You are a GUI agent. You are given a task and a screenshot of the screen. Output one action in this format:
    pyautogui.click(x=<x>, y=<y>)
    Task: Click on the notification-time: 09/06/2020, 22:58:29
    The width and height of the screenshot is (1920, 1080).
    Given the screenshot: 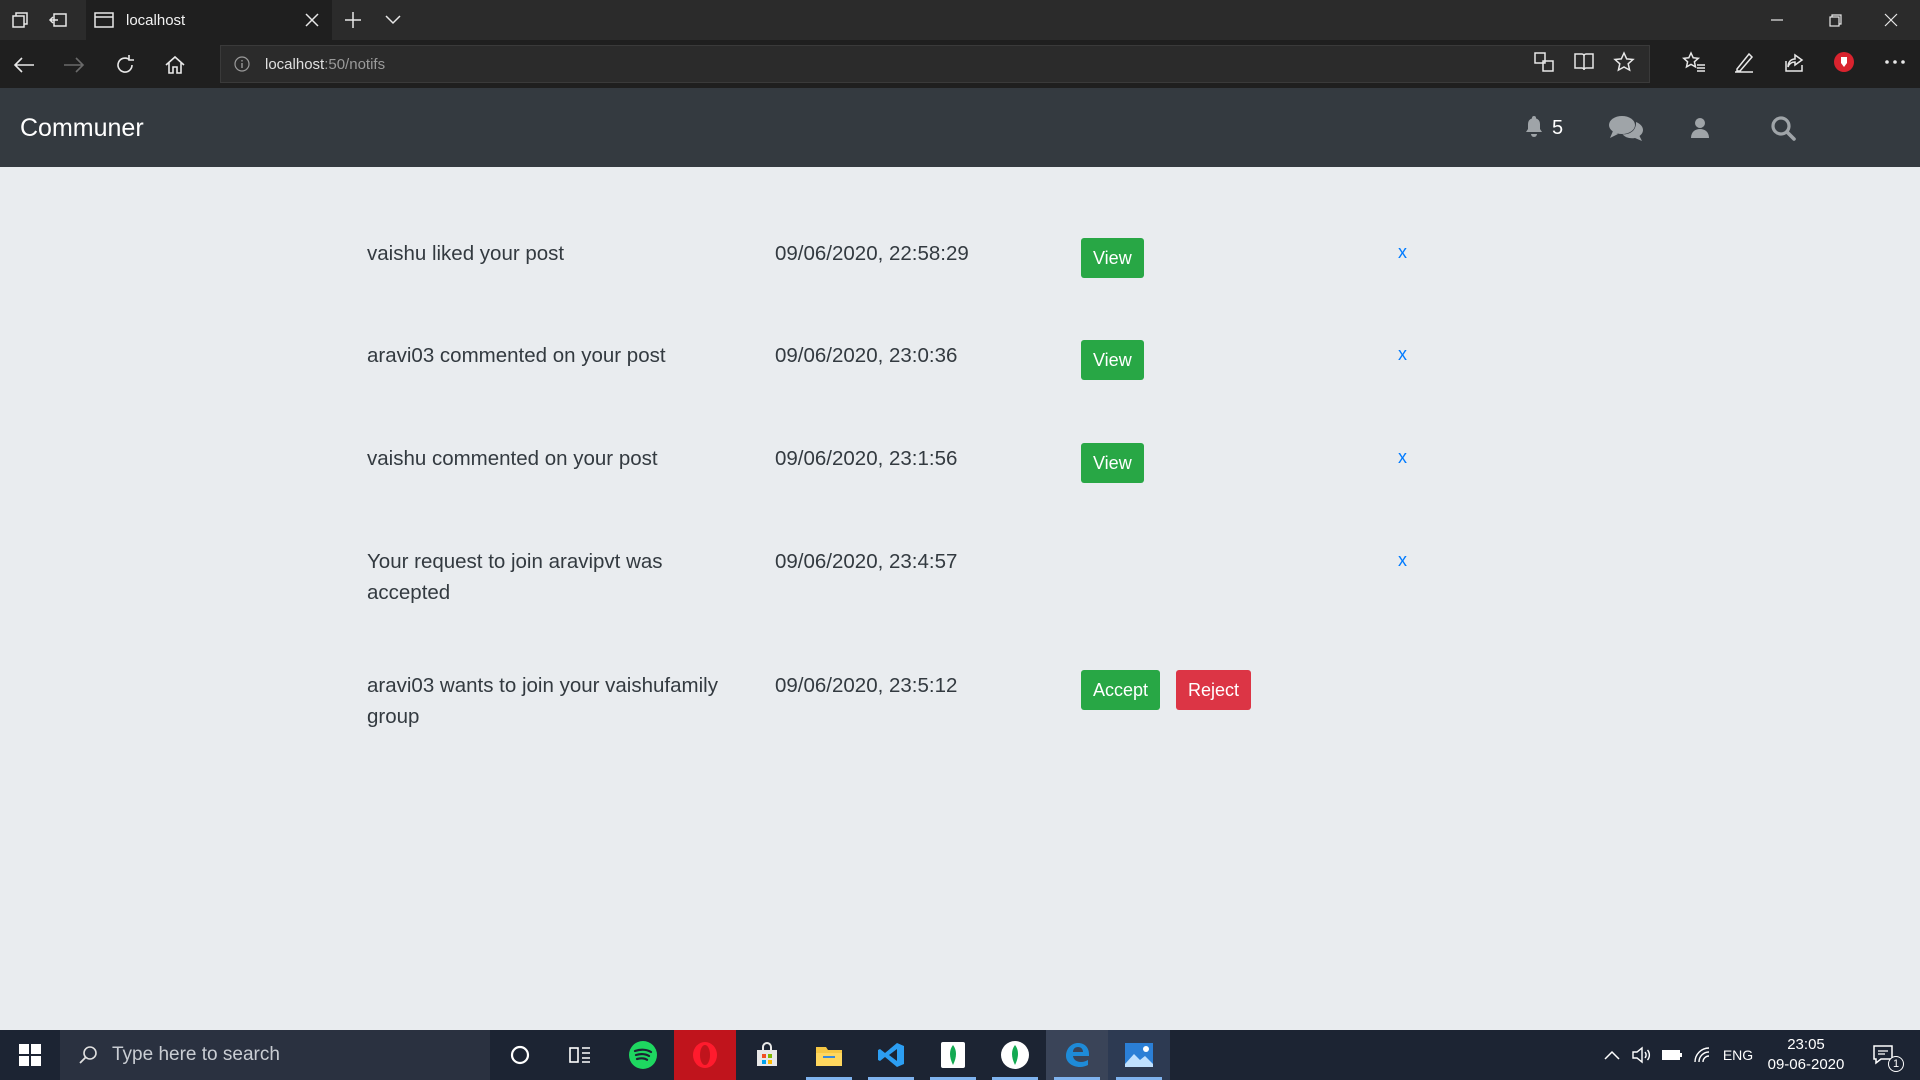 What is the action you would take?
    pyautogui.click(x=872, y=253)
    